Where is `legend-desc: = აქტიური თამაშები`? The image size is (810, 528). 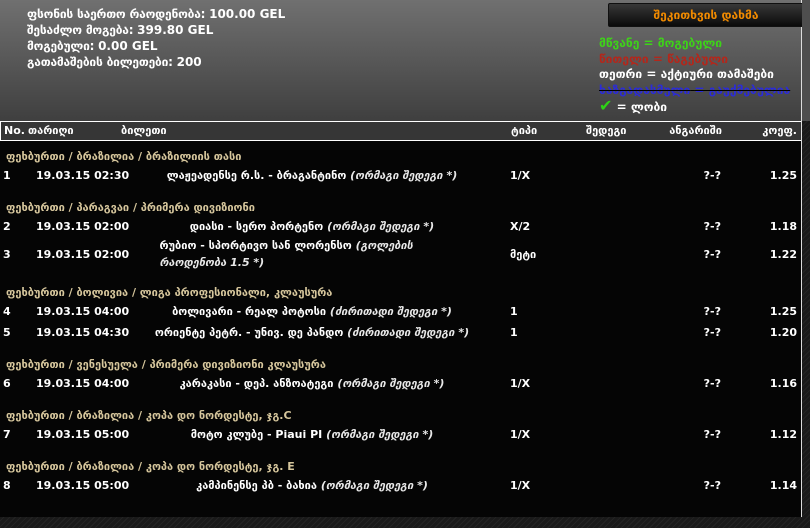 legend-desc: = აქტიური თამაშები is located at coordinates (710, 74).